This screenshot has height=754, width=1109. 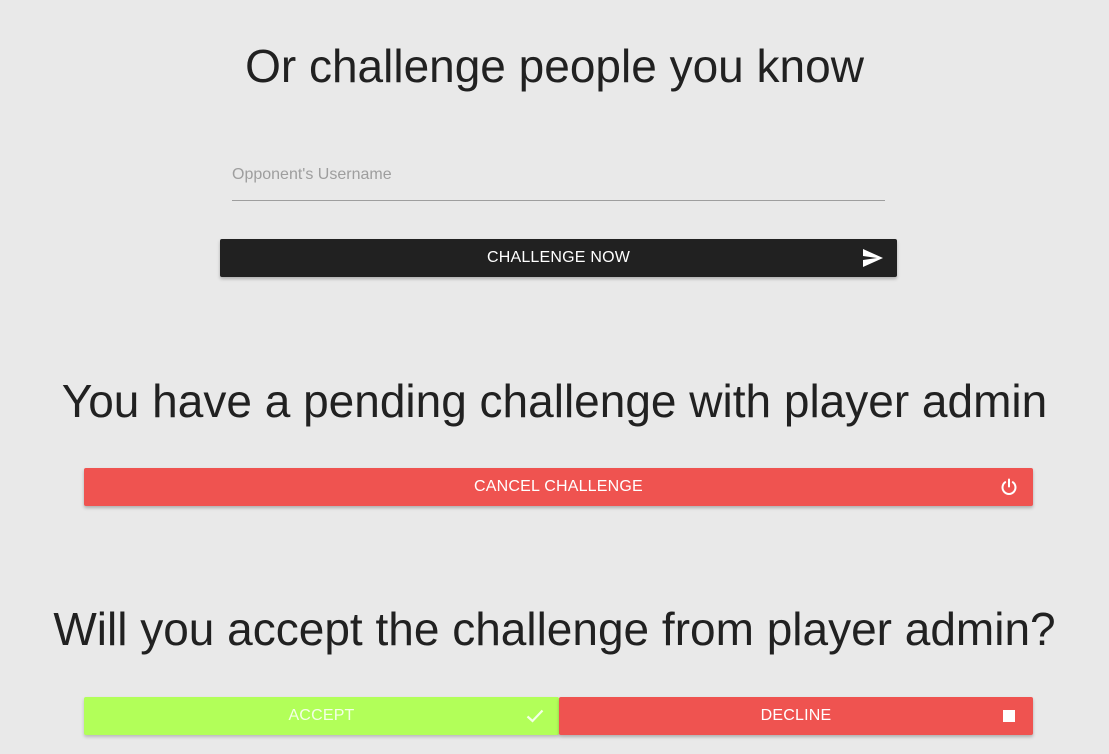 What do you see at coordinates (1009, 487) in the screenshot?
I see `power-icon` at bounding box center [1009, 487].